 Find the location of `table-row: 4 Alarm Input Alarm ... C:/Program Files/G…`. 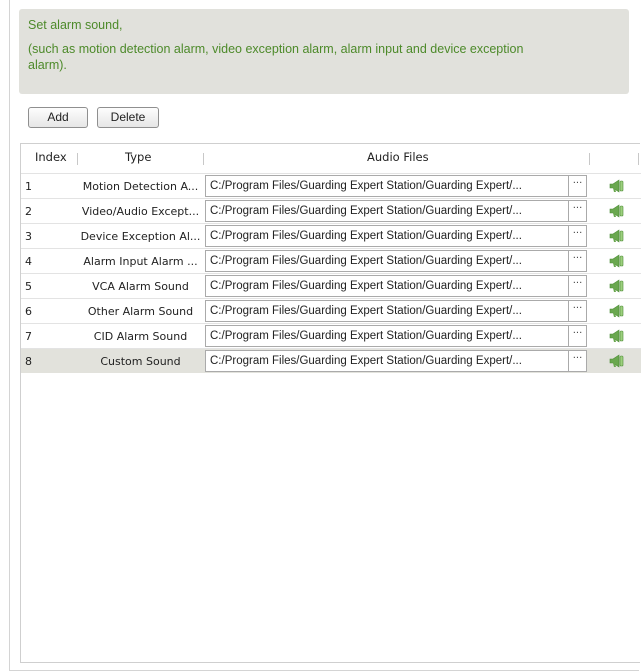

table-row: 4 Alarm Input Alarm ... C:/Program Files/G… is located at coordinates (331, 260).